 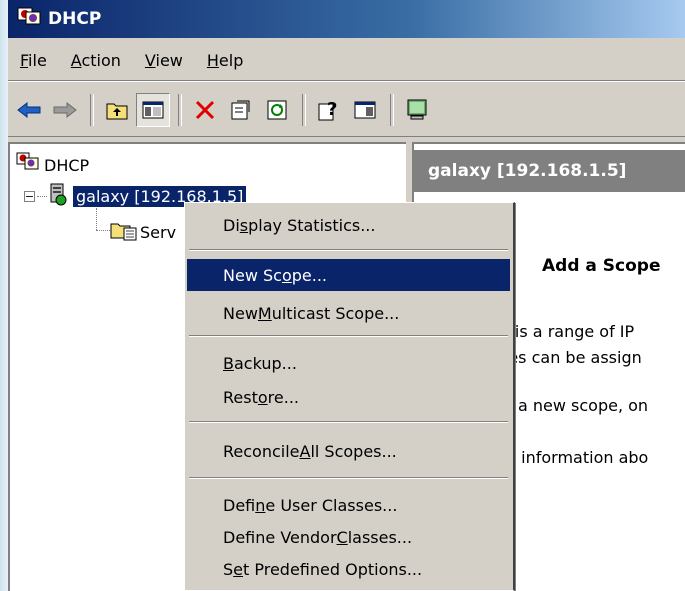 What do you see at coordinates (124, 232) in the screenshot?
I see `folder-icon` at bounding box center [124, 232].